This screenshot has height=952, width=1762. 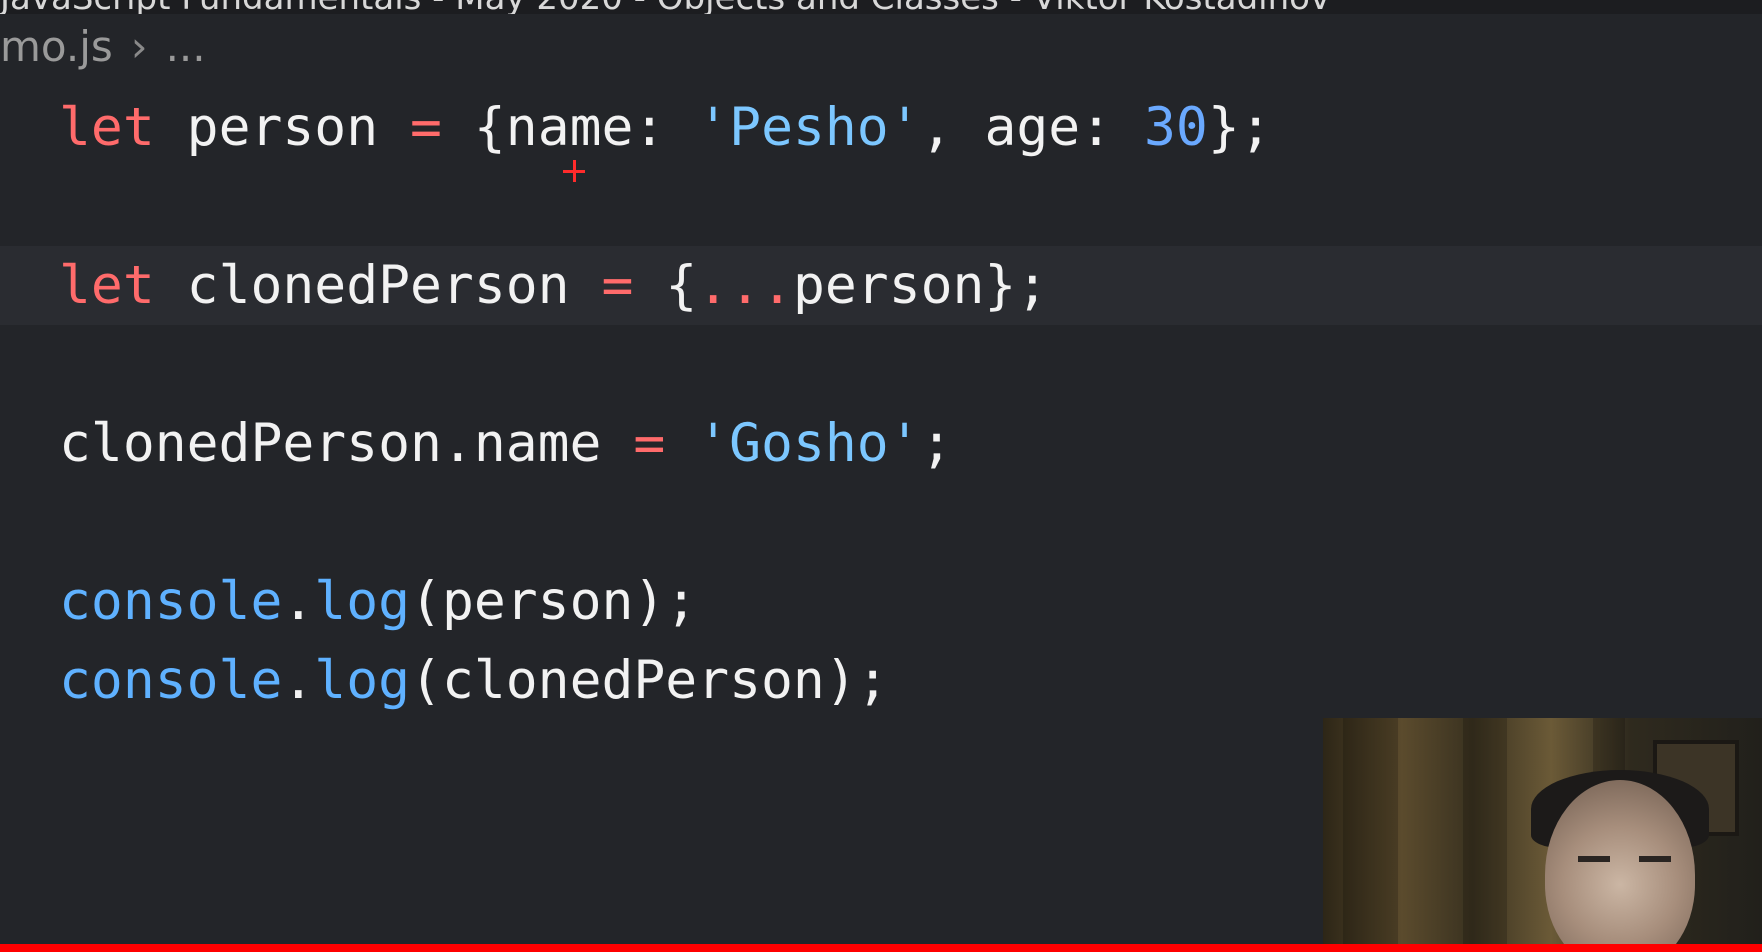 I want to click on object-middle: , age:, so click(x=1032, y=127).